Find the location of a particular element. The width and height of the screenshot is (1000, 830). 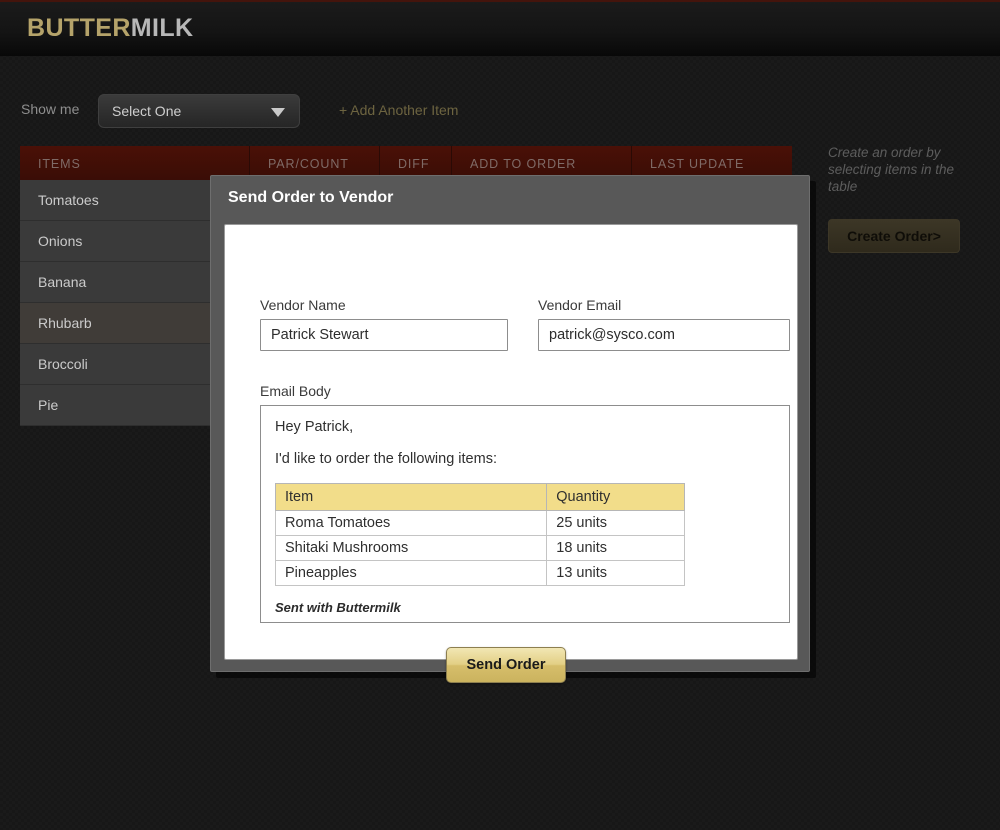

app-header: BUTTERMILK is located at coordinates (500, 29).